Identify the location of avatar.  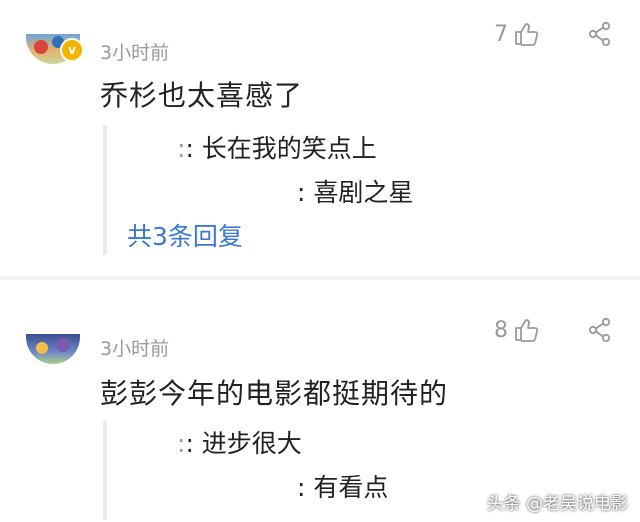
(53, 349).